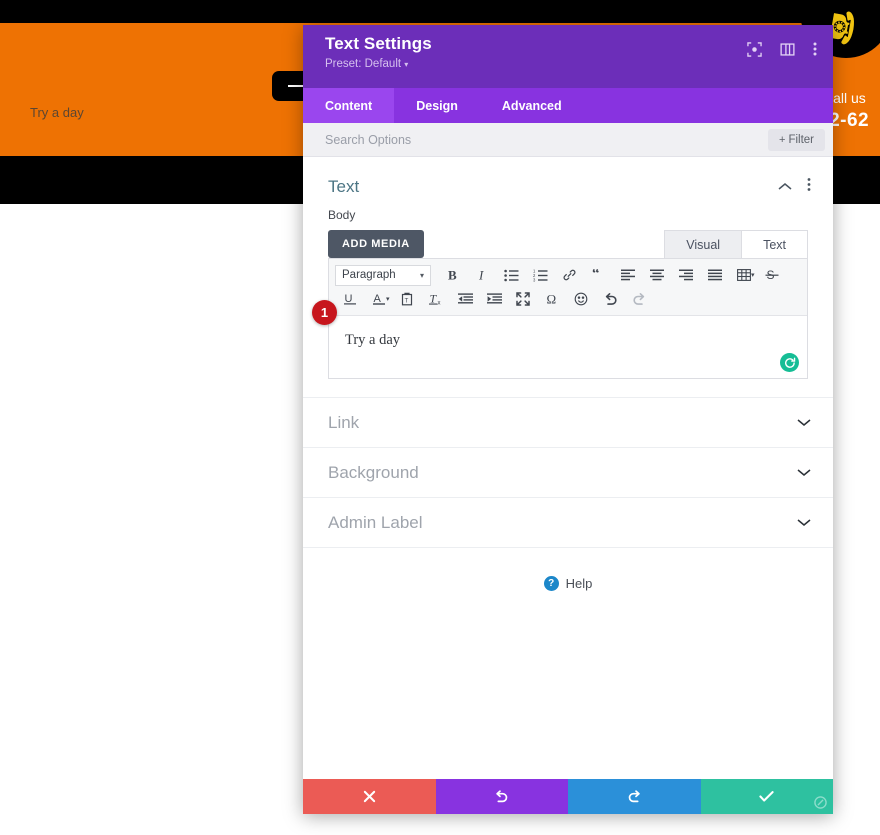  What do you see at coordinates (373, 472) in the screenshot?
I see `section-background-title: Background` at bounding box center [373, 472].